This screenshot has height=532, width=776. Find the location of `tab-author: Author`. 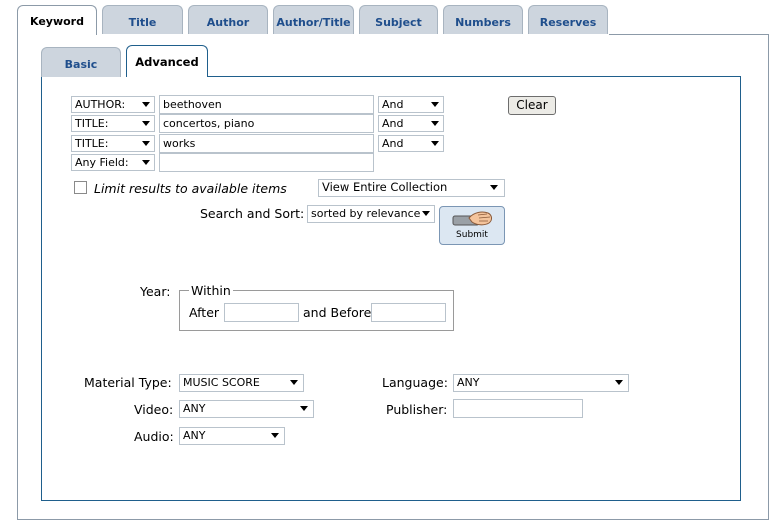

tab-author: Author is located at coordinates (228, 19).